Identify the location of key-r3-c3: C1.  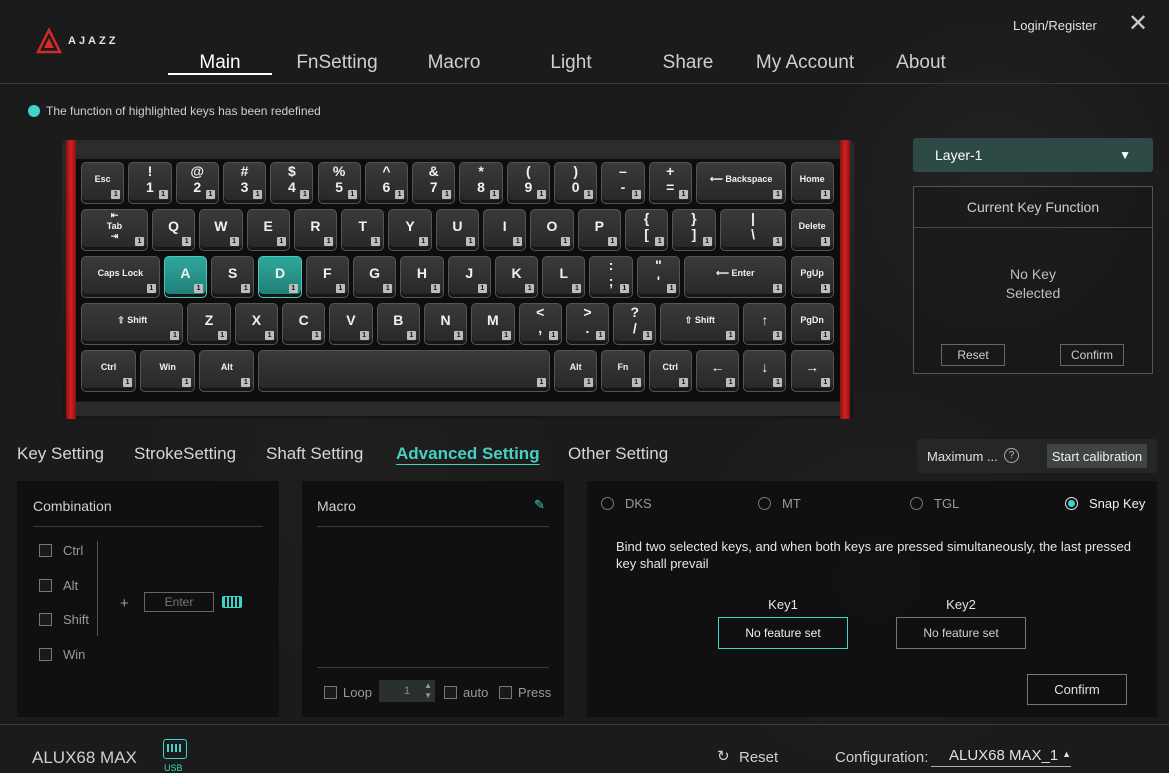
(304, 324).